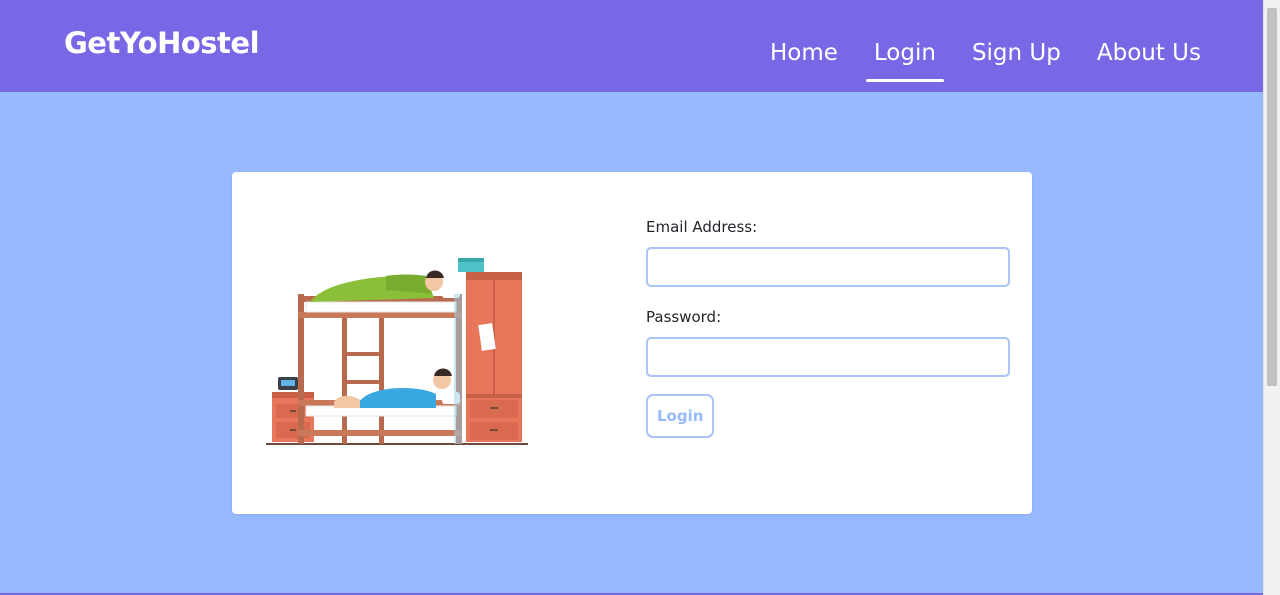 The height and width of the screenshot is (595, 1280). What do you see at coordinates (828, 357) in the screenshot?
I see `password-input` at bounding box center [828, 357].